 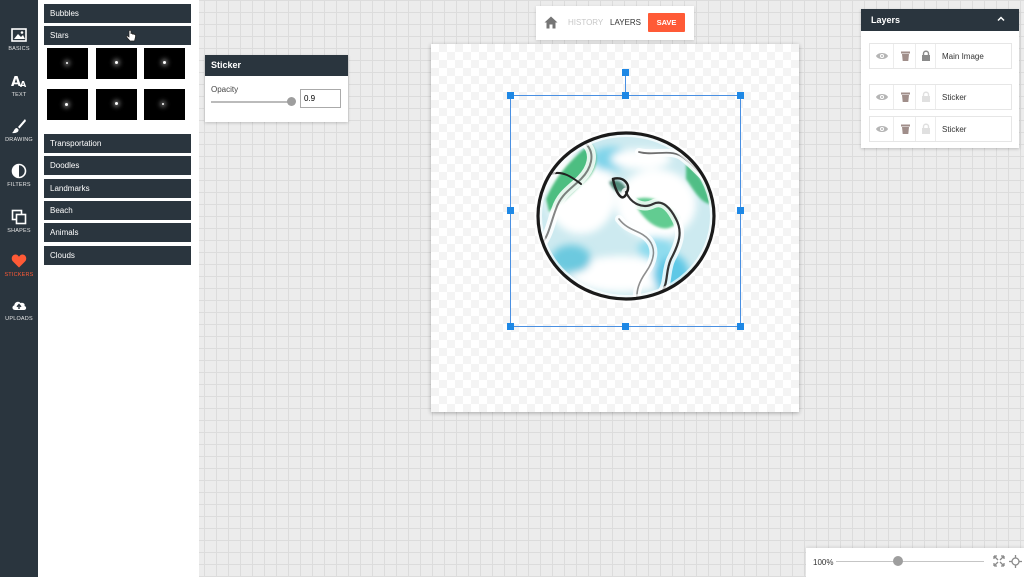 I want to click on pan-move-icon, so click(x=1015, y=561).